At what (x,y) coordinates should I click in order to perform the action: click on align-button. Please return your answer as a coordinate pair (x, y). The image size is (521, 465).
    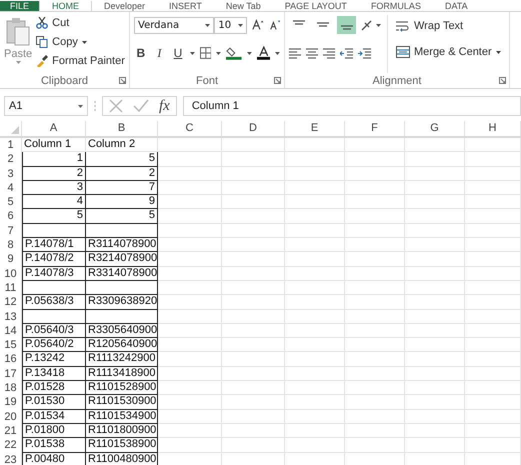
    Looking at the image, I should click on (346, 25).